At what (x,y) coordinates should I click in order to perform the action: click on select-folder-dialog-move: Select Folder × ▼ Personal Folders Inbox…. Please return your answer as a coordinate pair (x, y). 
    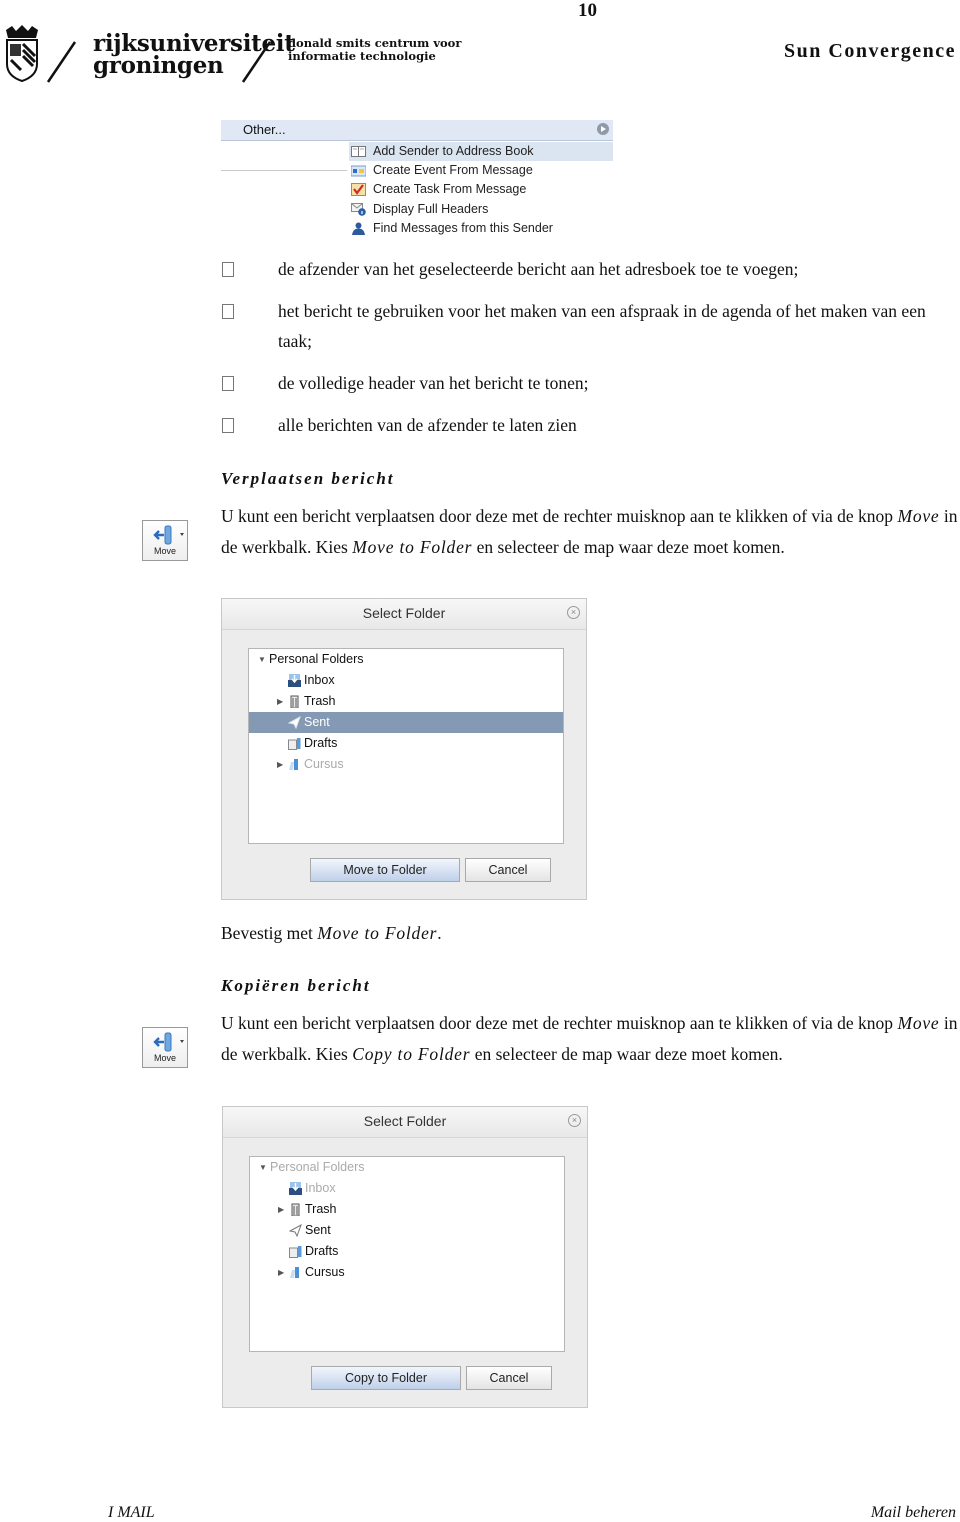
    Looking at the image, I should click on (404, 749).